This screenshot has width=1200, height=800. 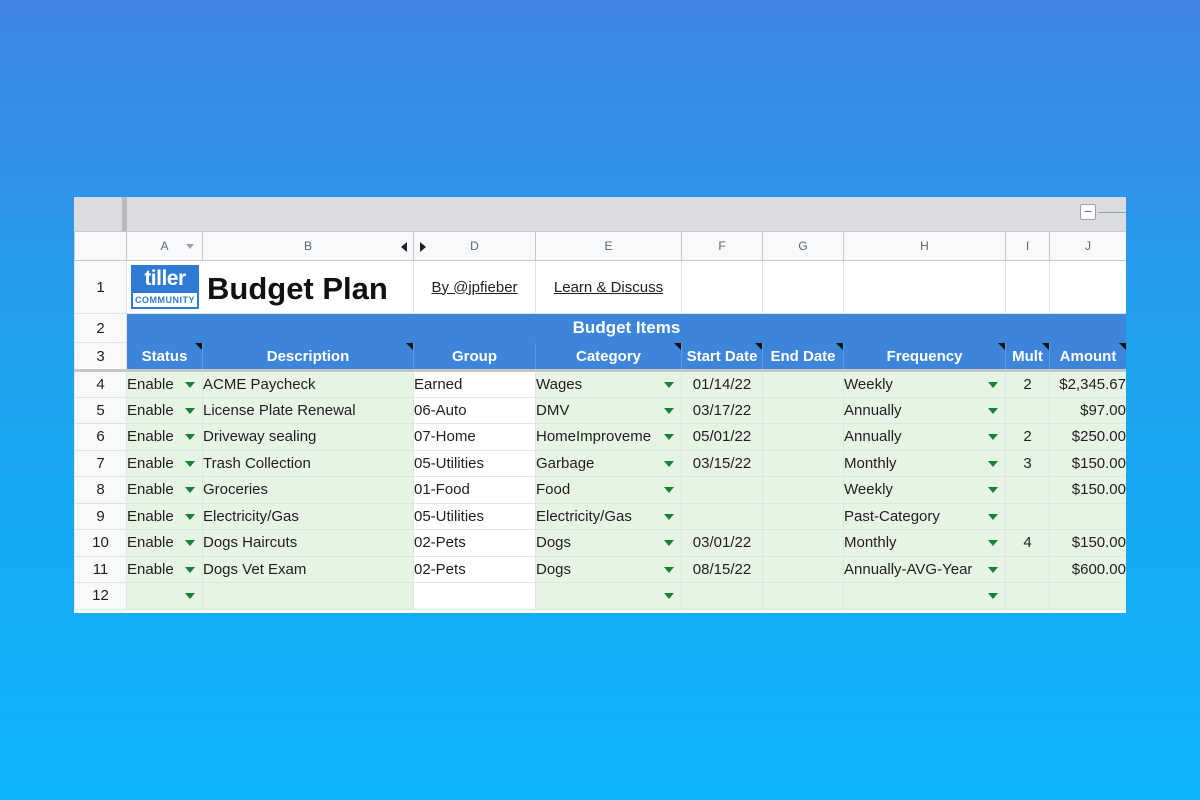 What do you see at coordinates (100, 596) in the screenshot?
I see `row-number: 12` at bounding box center [100, 596].